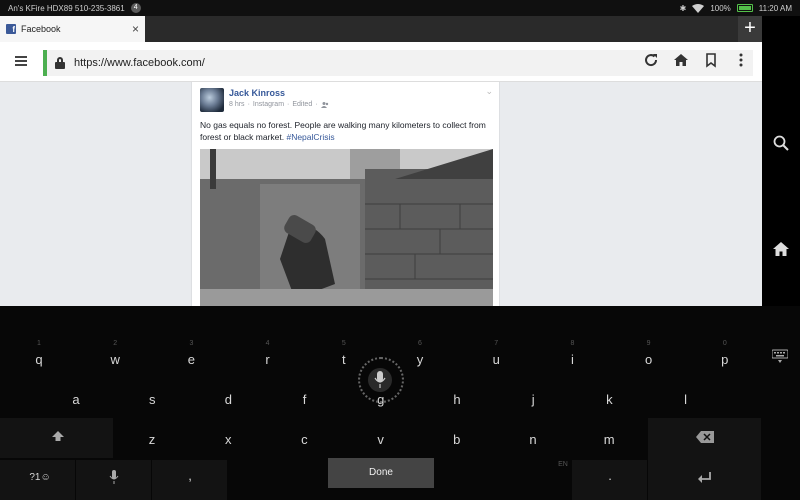 The width and height of the screenshot is (800, 500). Describe the element at coordinates (609, 400) in the screenshot. I see `key-k: k` at that location.